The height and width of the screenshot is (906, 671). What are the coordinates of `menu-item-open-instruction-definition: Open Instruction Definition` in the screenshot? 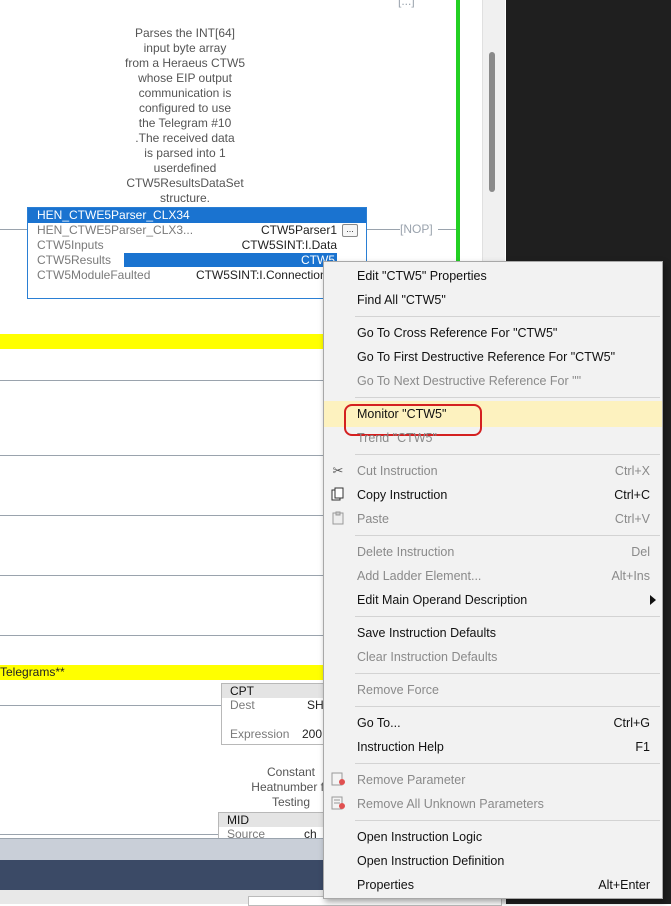 It's located at (493, 861).